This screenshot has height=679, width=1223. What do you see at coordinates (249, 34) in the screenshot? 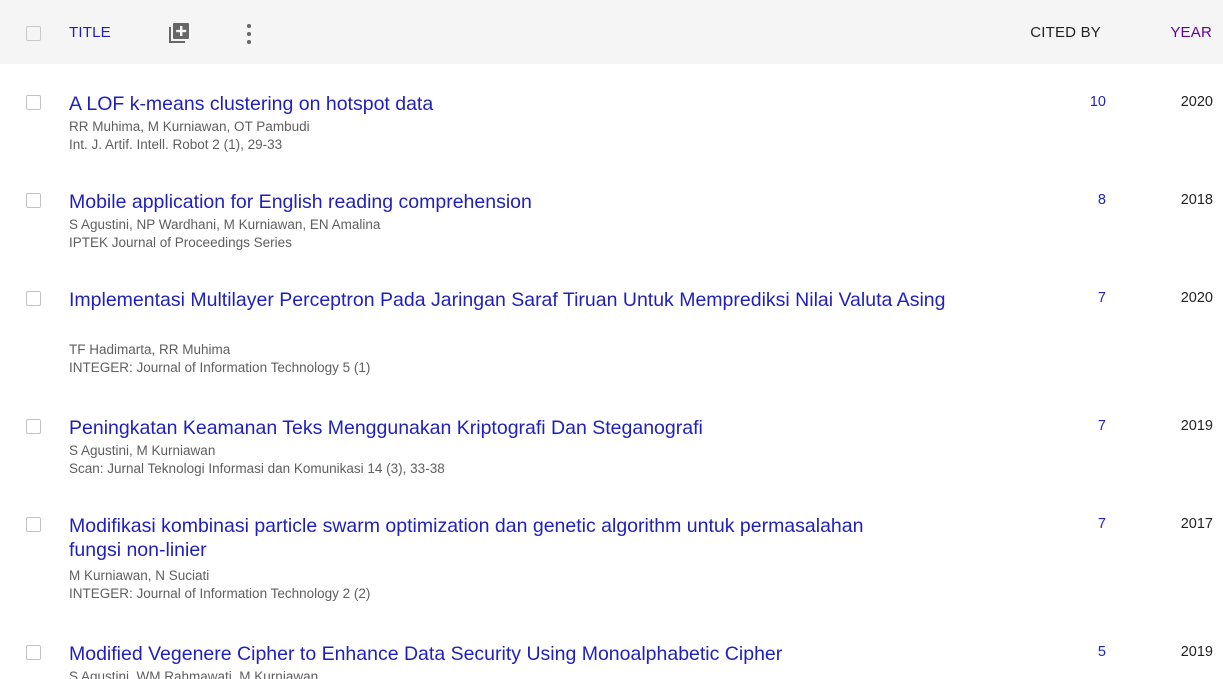
I see `vertical-dots-icon` at bounding box center [249, 34].